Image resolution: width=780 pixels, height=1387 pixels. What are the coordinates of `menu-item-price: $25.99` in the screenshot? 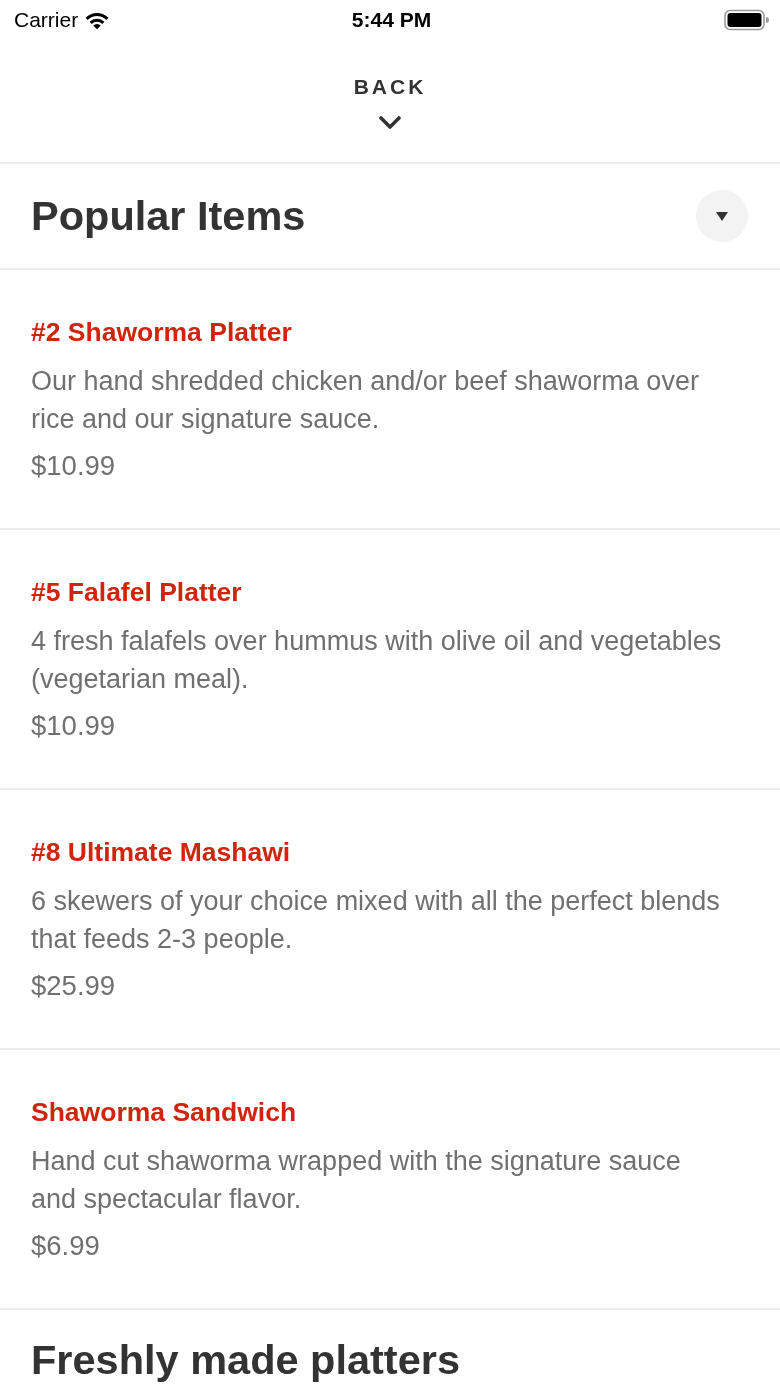 It's located at (73, 986).